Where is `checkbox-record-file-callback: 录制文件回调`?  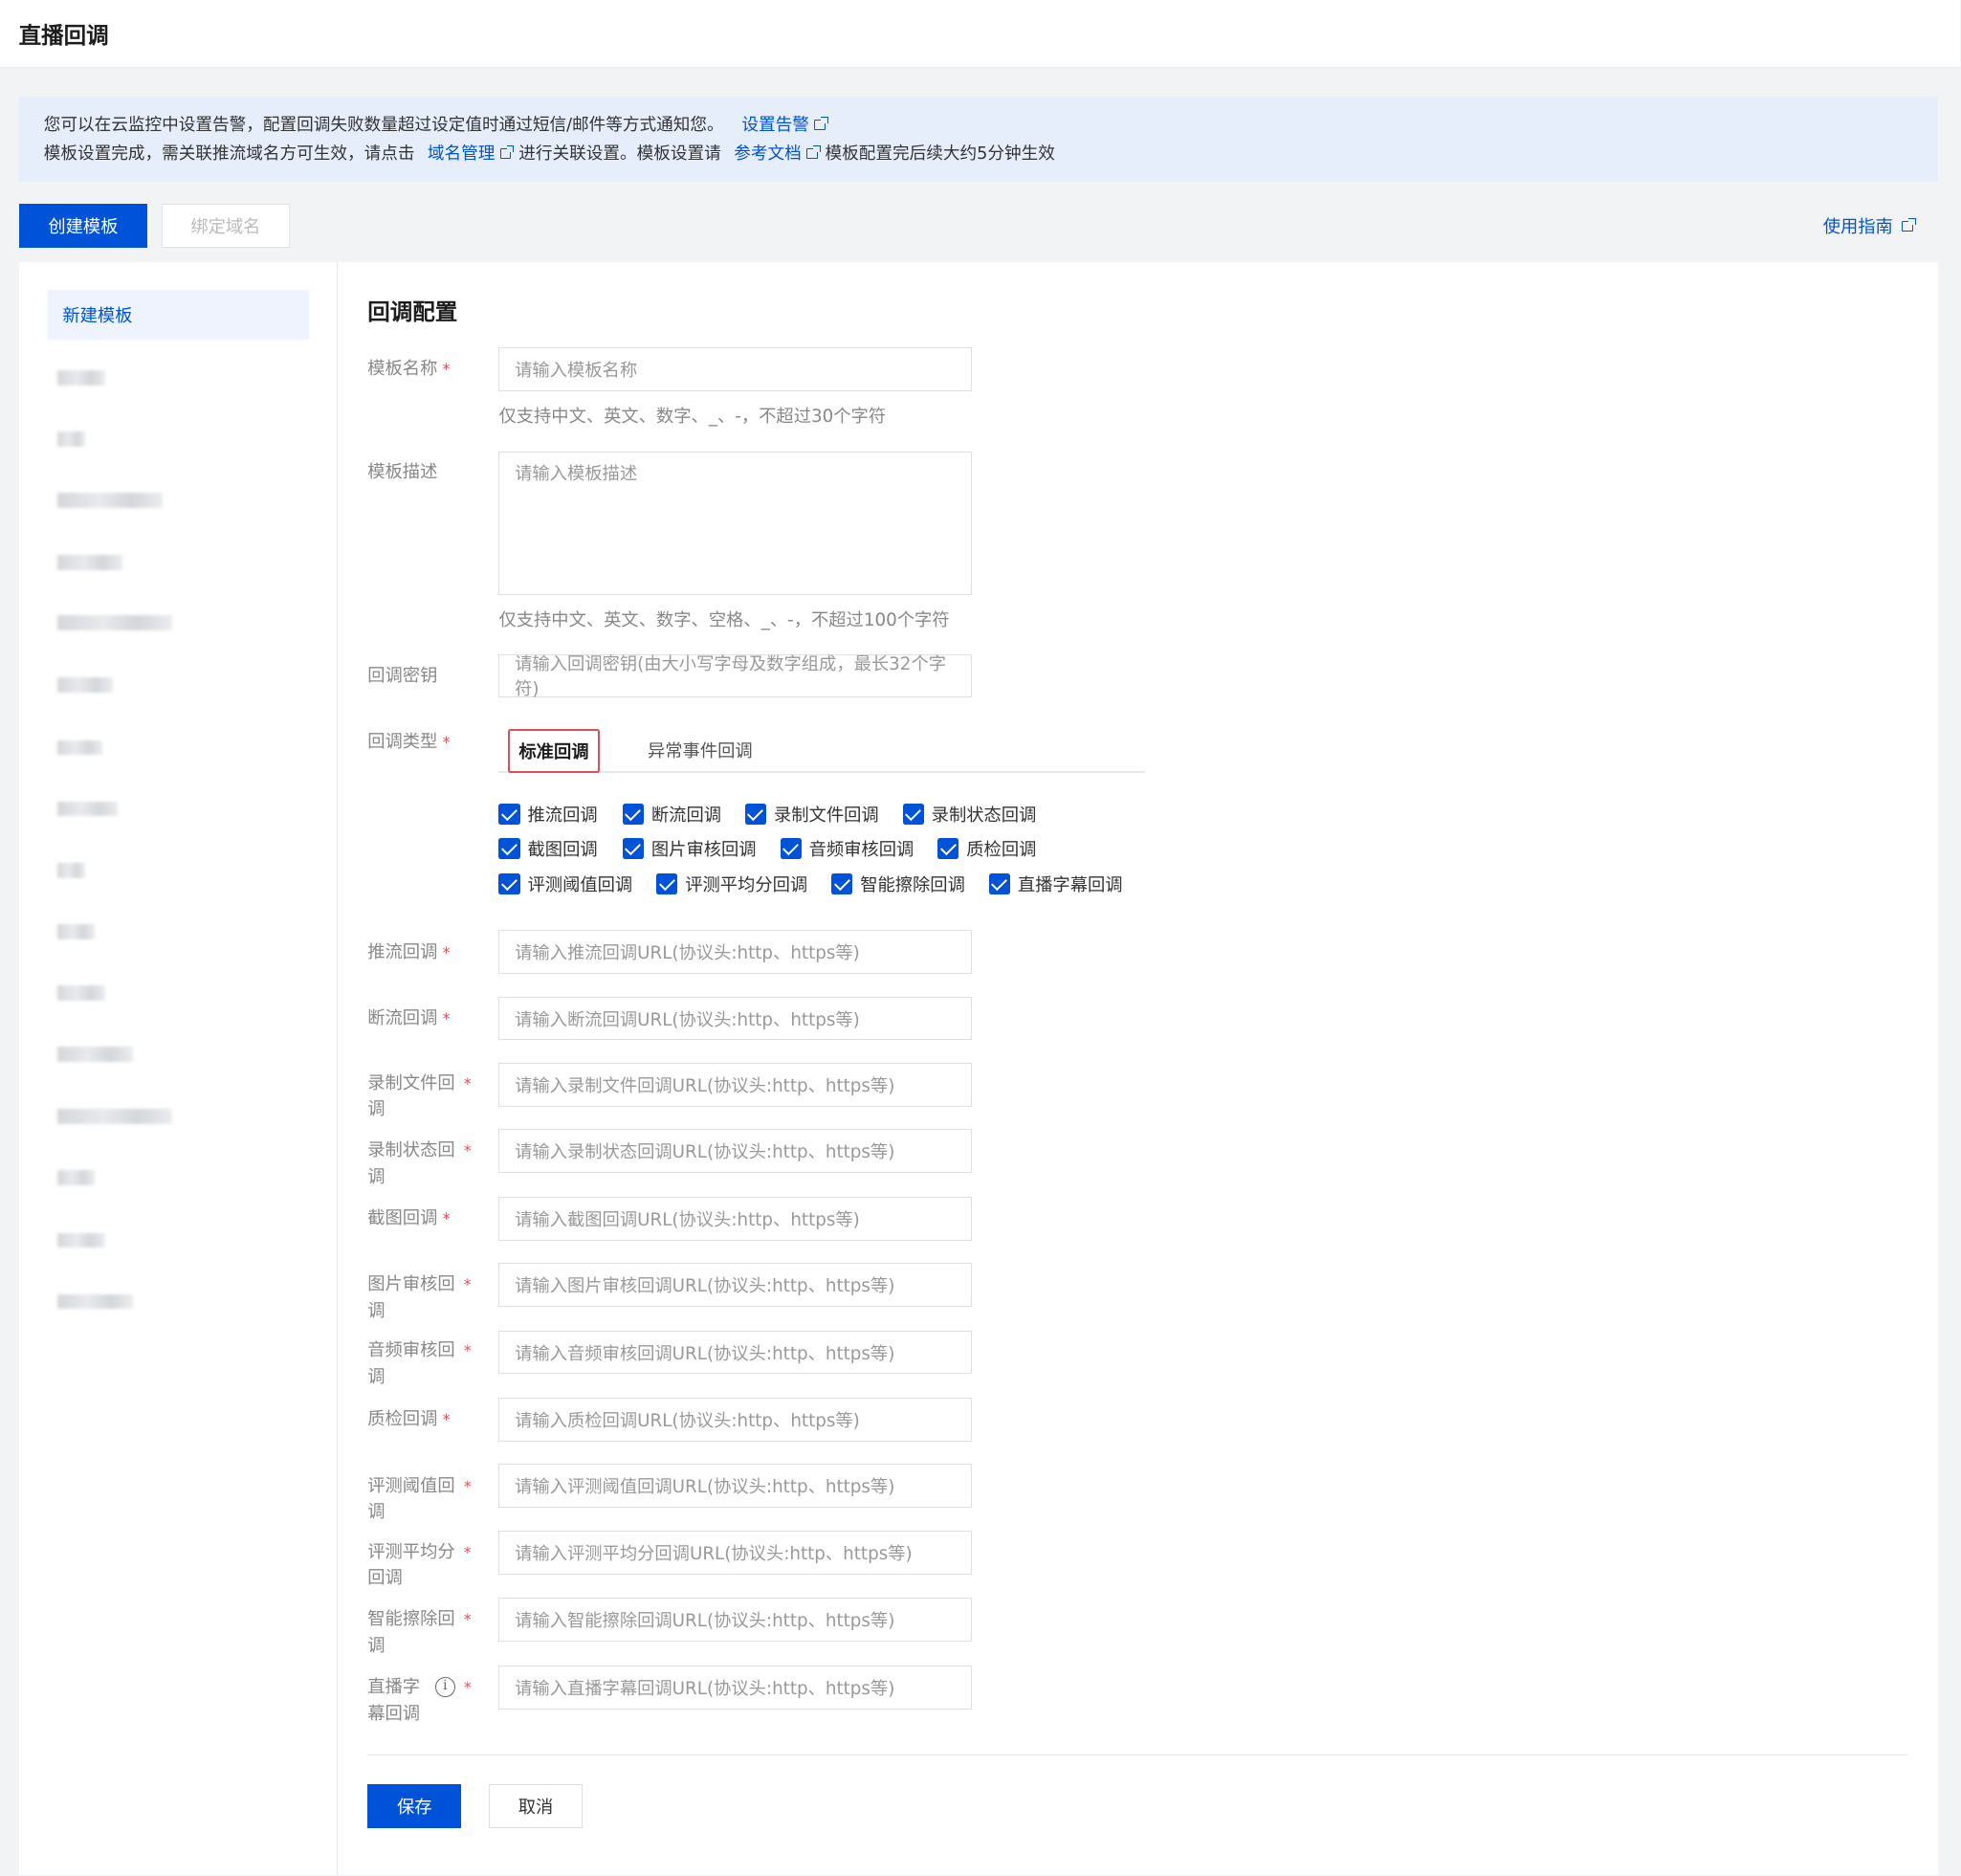 checkbox-record-file-callback: 录制文件回调 is located at coordinates (812, 814).